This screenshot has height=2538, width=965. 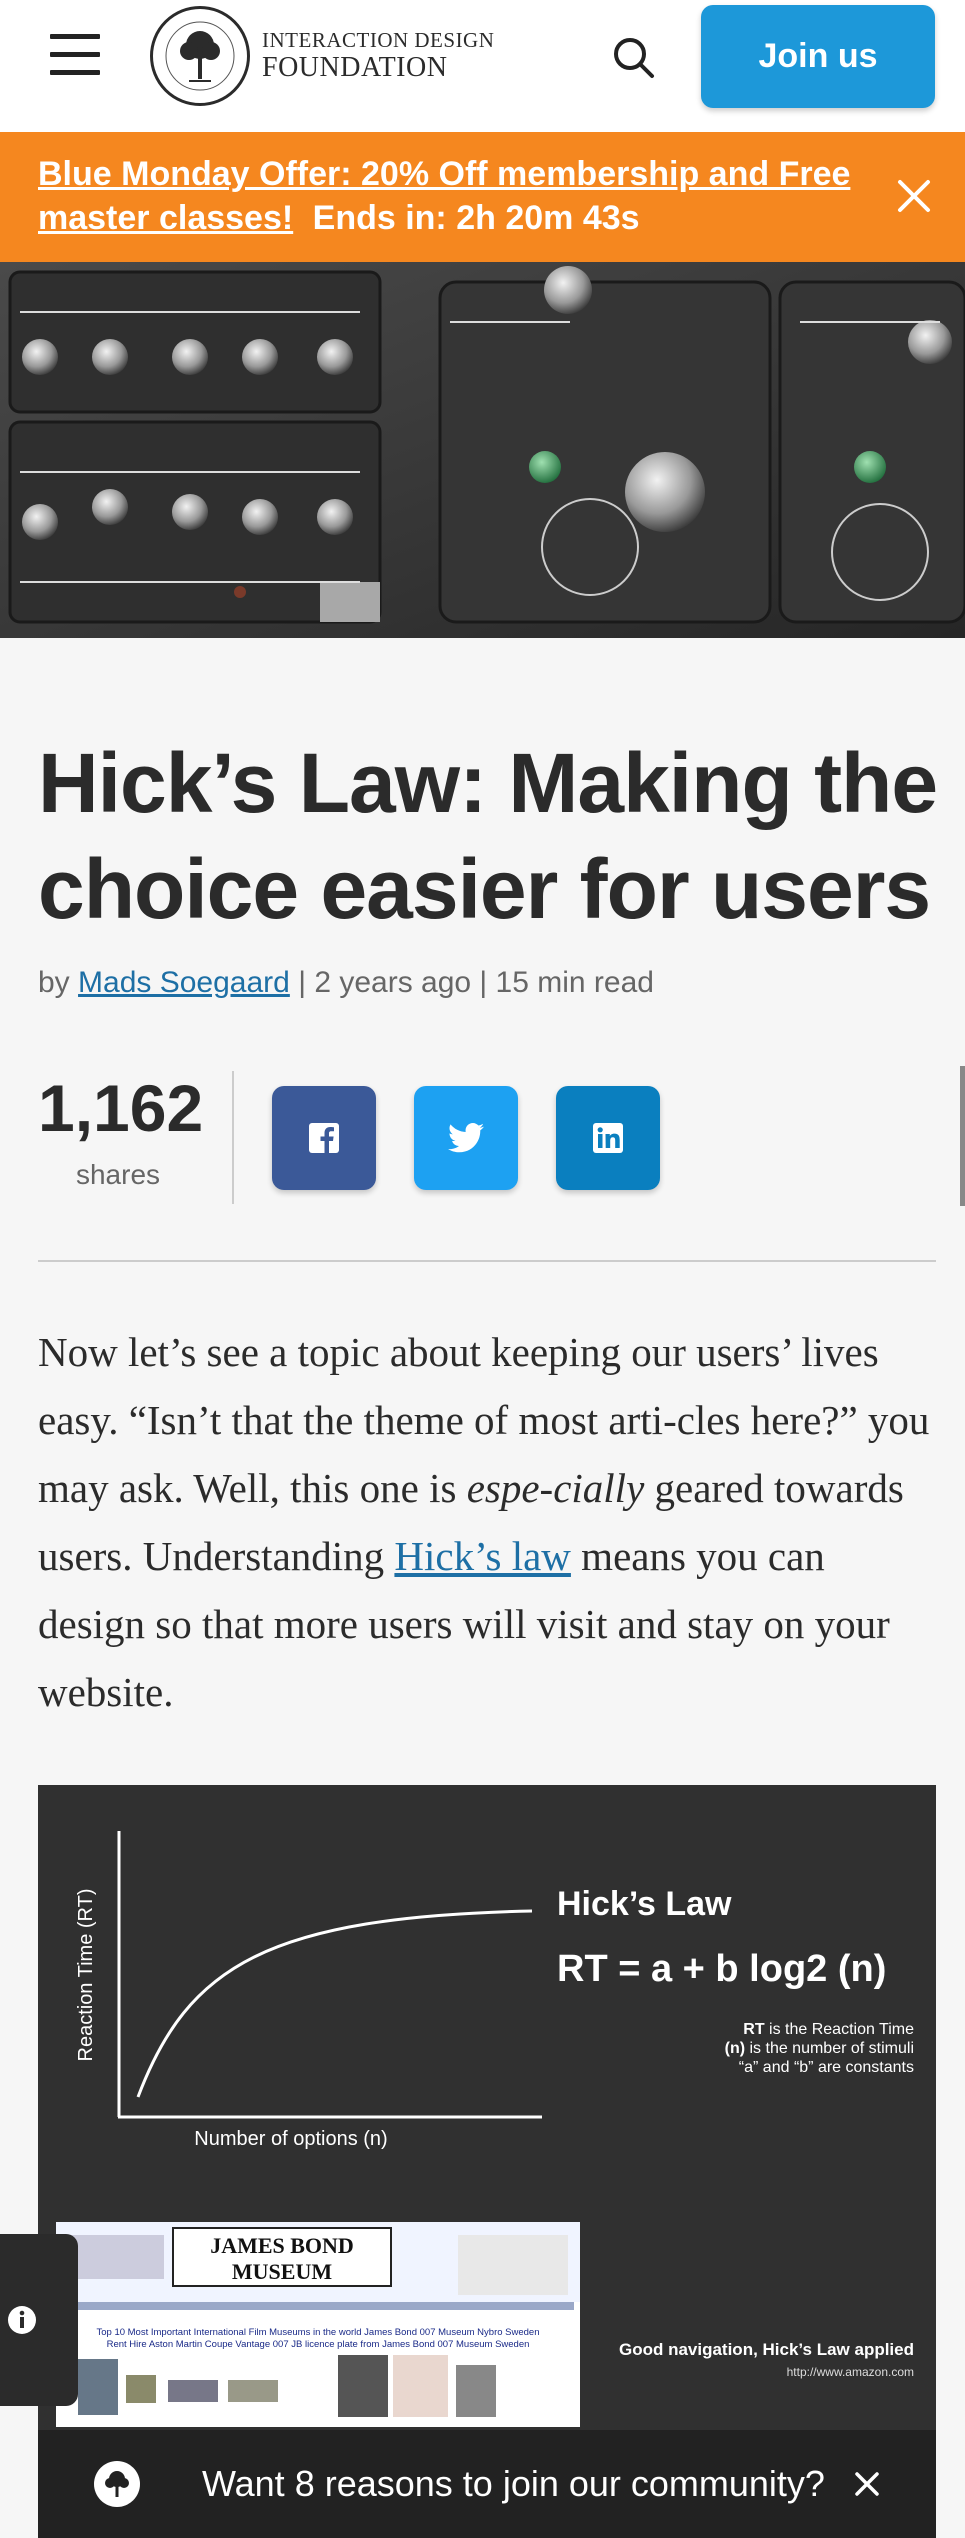 What do you see at coordinates (86, 1974) in the screenshot?
I see `graph-y-axis-label: Reaction Time (RT)` at bounding box center [86, 1974].